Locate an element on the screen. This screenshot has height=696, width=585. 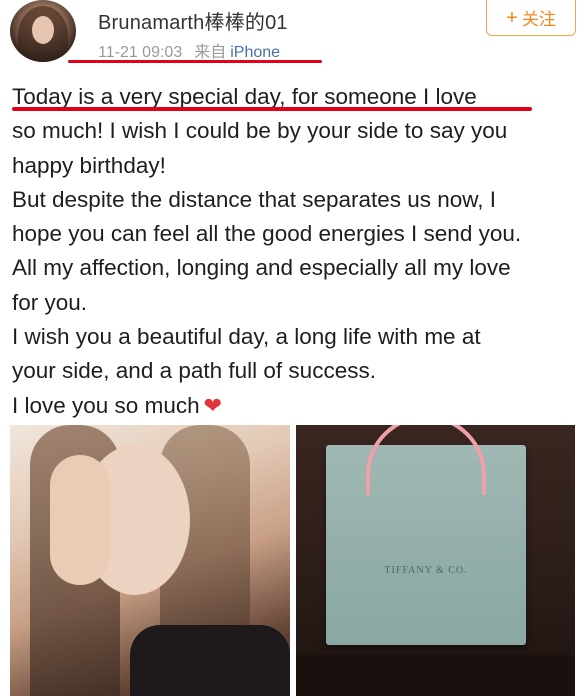
follow-label: 关注 is located at coordinates (538, 19).